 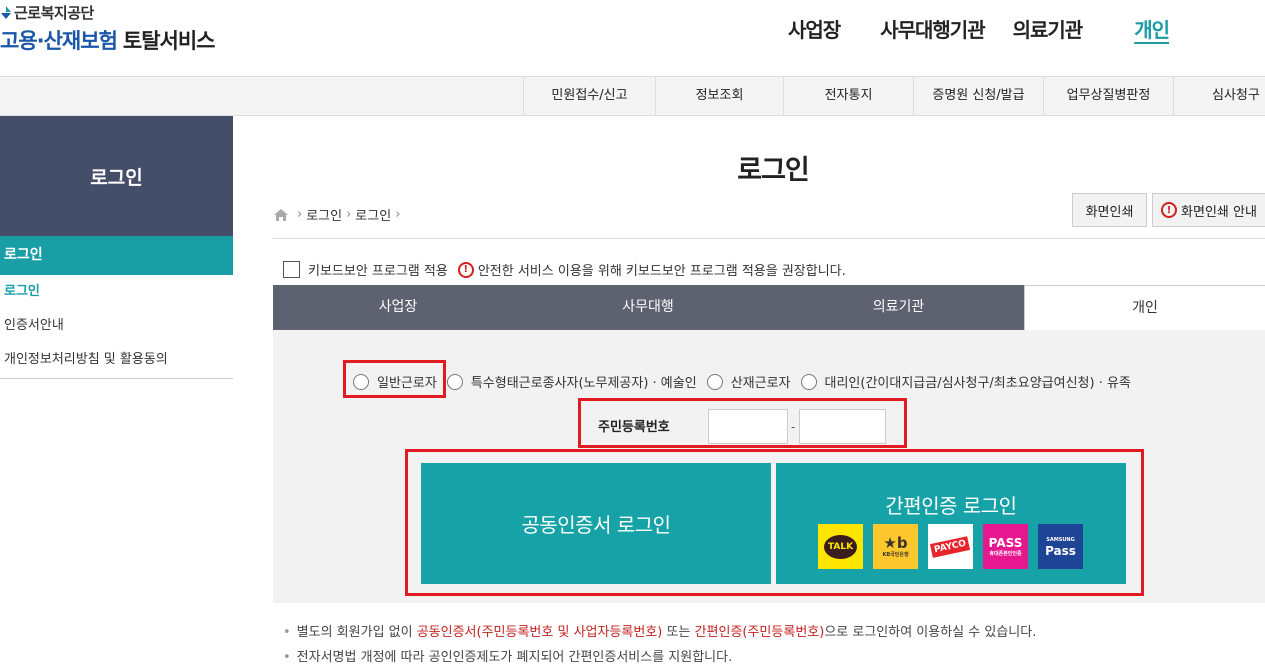 What do you see at coordinates (814, 28) in the screenshot?
I see `top-nav-business: 사업장` at bounding box center [814, 28].